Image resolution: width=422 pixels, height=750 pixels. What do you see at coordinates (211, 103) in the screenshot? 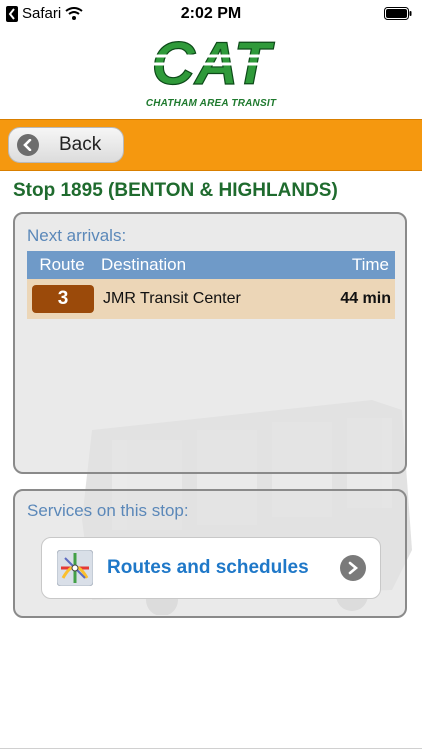
I see `logo-subtitle: CHATHAM AREA TRANSIT` at bounding box center [211, 103].